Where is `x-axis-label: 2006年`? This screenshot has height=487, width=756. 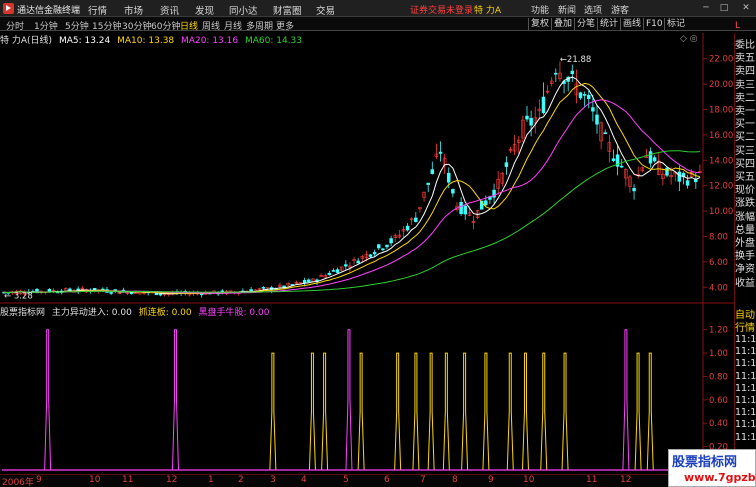 x-axis-label: 2006年 is located at coordinates (18, 482).